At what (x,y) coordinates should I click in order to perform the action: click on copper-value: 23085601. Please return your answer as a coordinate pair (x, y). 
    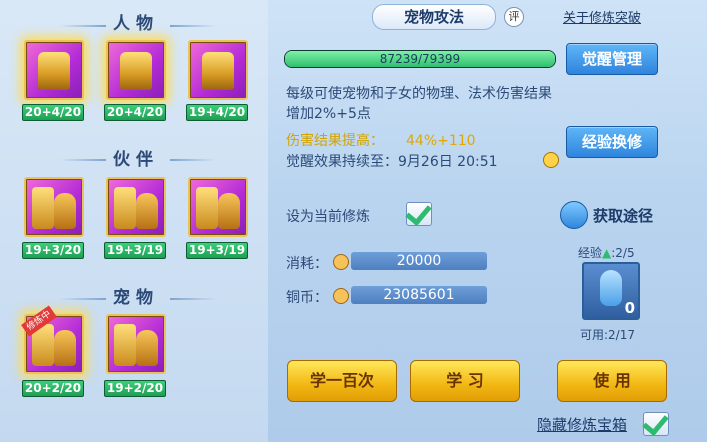
    Looking at the image, I should click on (419, 295).